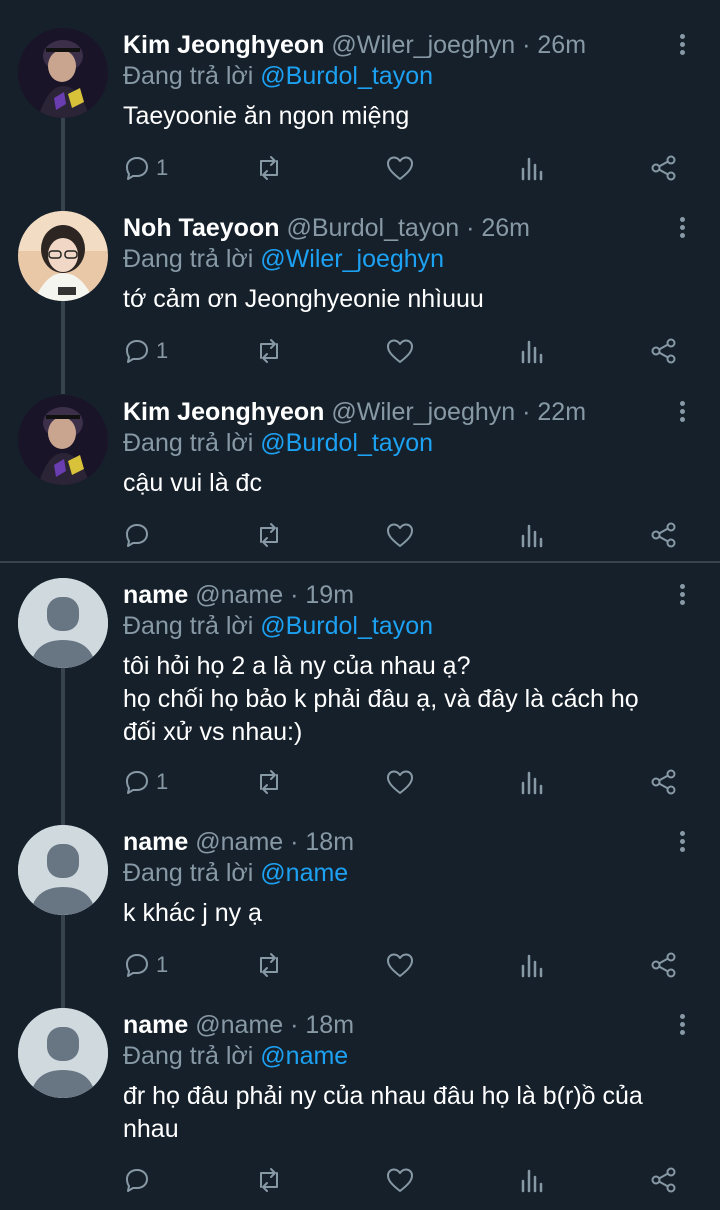 The width and height of the screenshot is (720, 1210). Describe the element at coordinates (151, 1129) in the screenshot. I see `tweet-text-line: nhau` at that location.